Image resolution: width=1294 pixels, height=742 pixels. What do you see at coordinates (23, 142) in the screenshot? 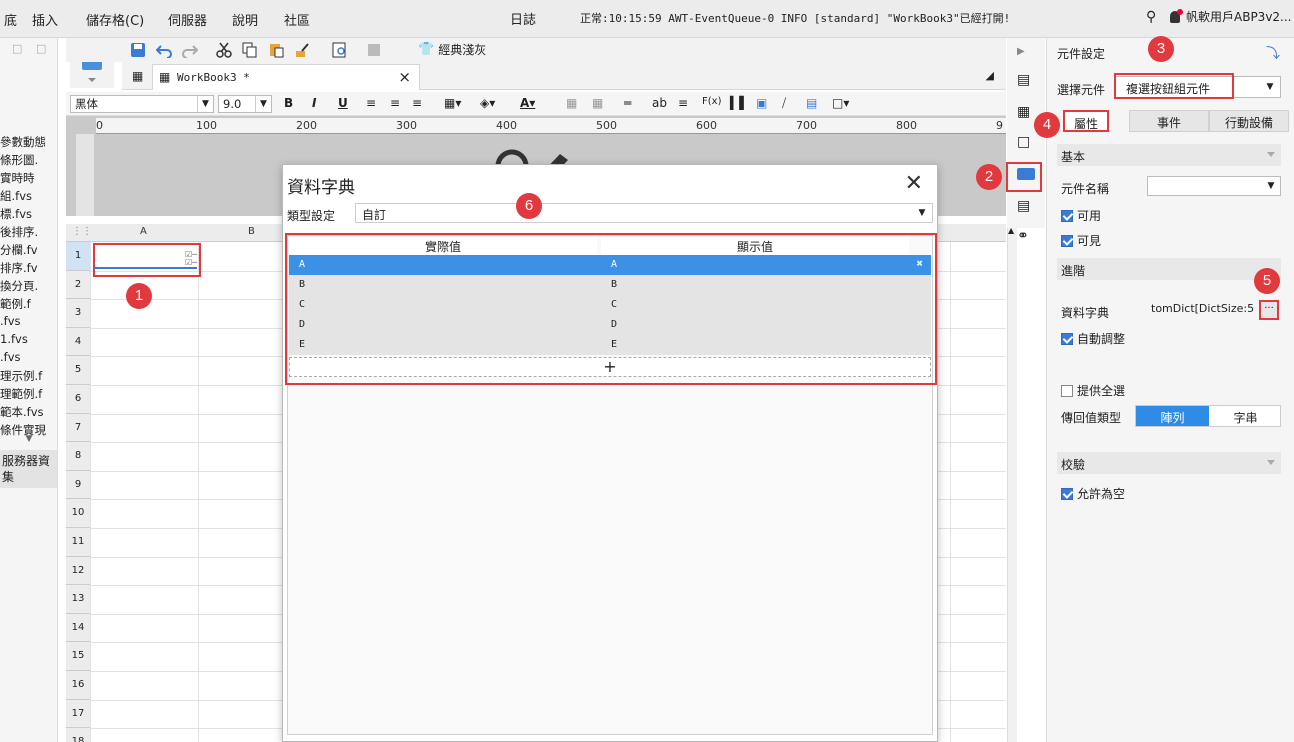
I see `file-item: 參數動態` at bounding box center [23, 142].